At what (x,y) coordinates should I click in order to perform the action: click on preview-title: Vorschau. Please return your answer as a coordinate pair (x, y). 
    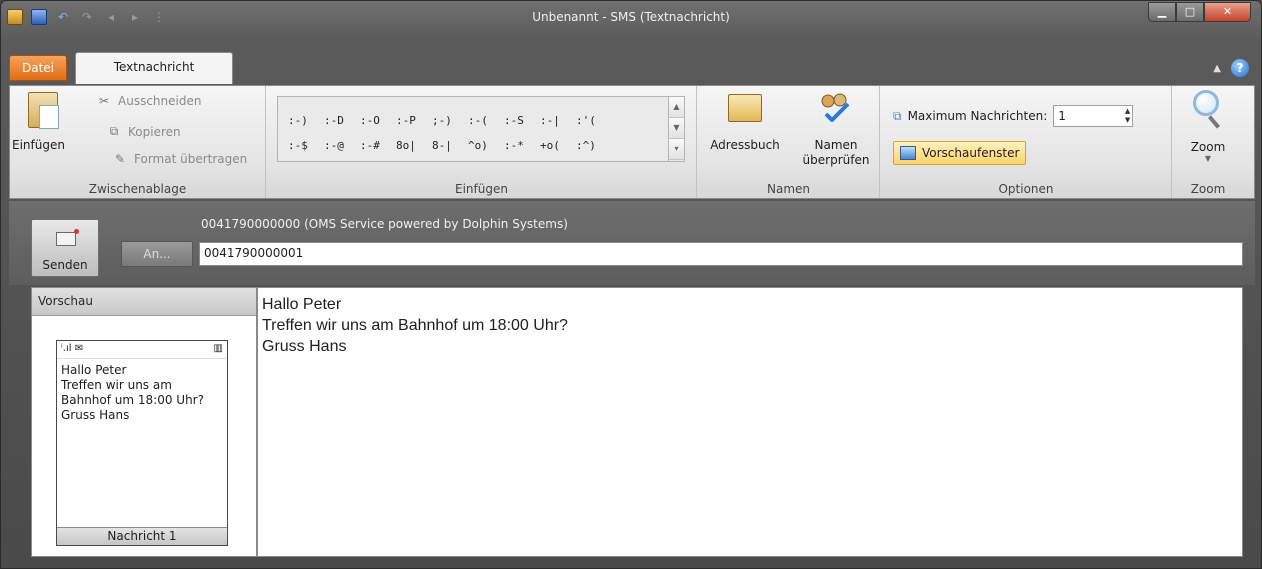
    Looking at the image, I should click on (144, 302).